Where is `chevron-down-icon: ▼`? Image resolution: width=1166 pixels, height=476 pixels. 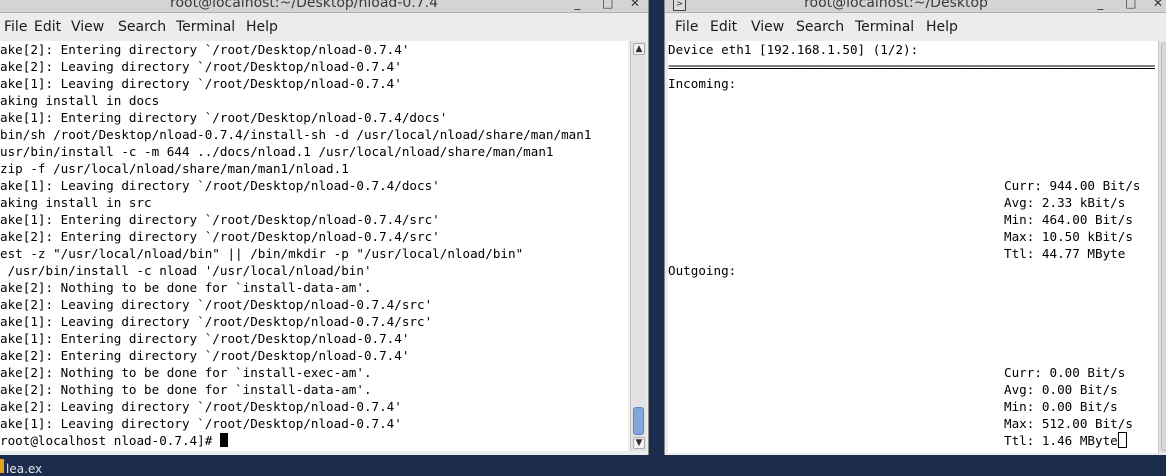 chevron-down-icon: ▼ is located at coordinates (639, 443).